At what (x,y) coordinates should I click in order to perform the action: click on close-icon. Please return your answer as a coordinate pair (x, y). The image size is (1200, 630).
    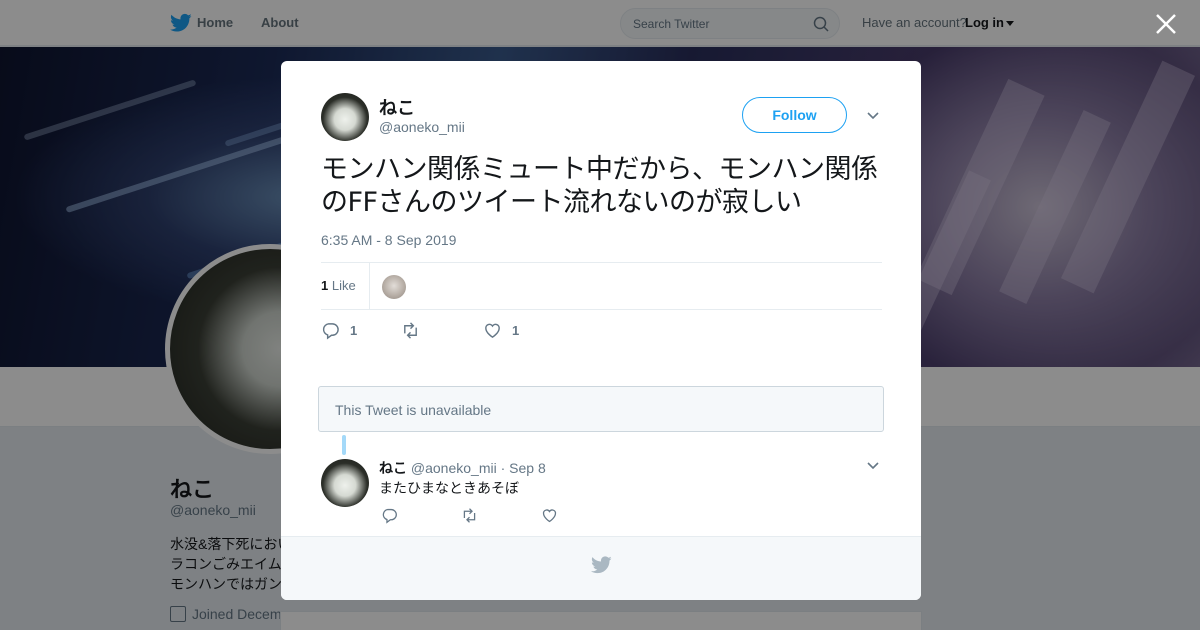
    Looking at the image, I should click on (1166, 24).